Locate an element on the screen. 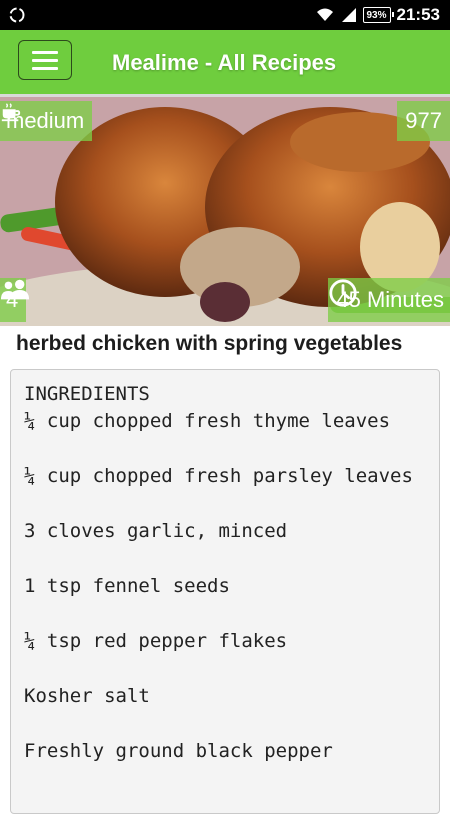 The image size is (450, 814). hamburger-menu-icon is located at coordinates (45, 60).